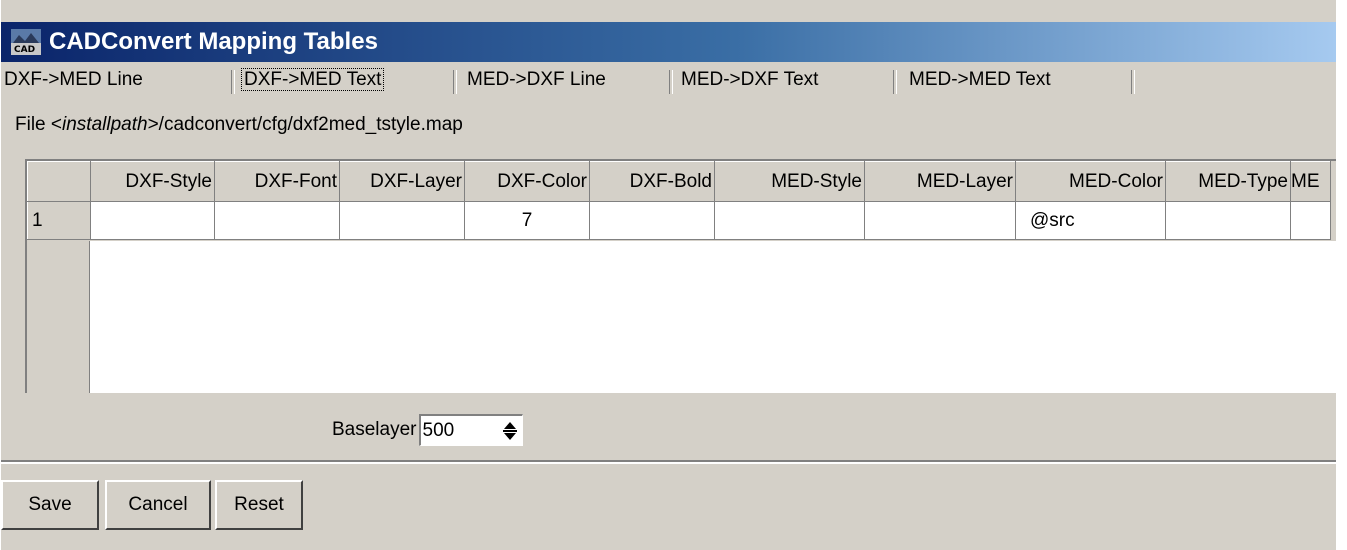  Describe the element at coordinates (536, 79) in the screenshot. I see `tab-label: MED->DXF Line` at that location.